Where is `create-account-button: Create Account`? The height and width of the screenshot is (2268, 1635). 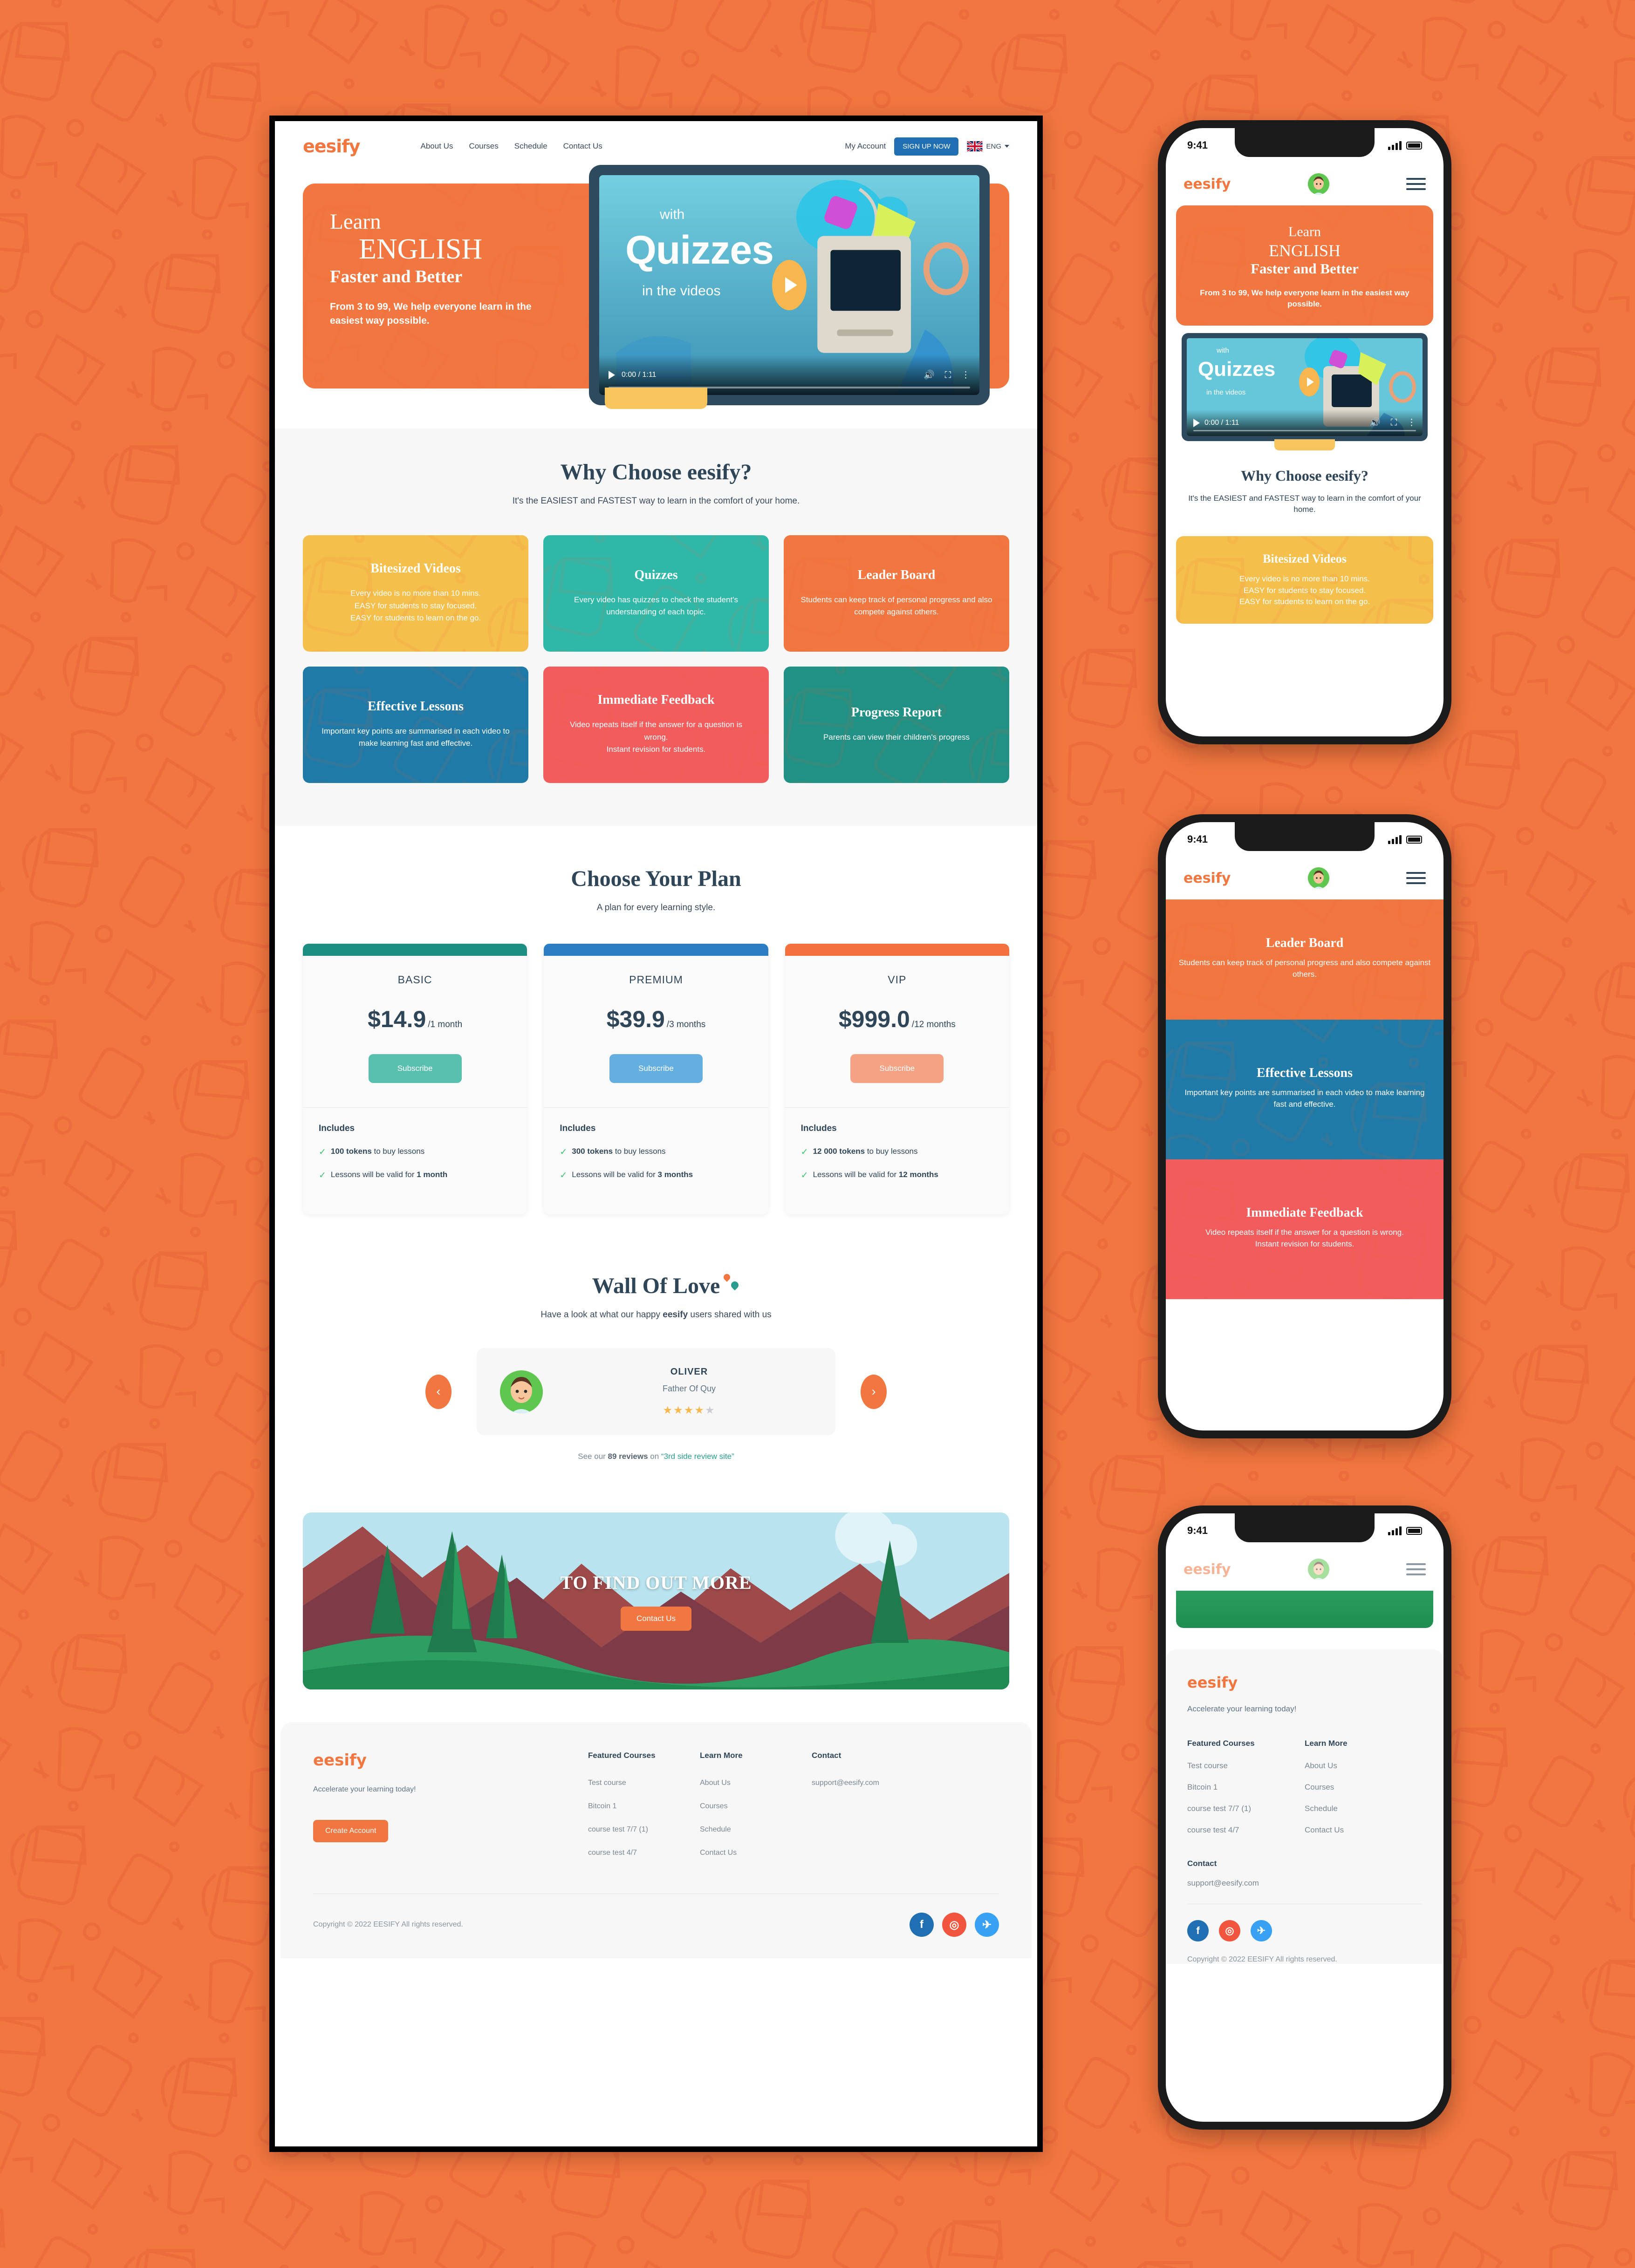 create-account-button: Create Account is located at coordinates (351, 1831).